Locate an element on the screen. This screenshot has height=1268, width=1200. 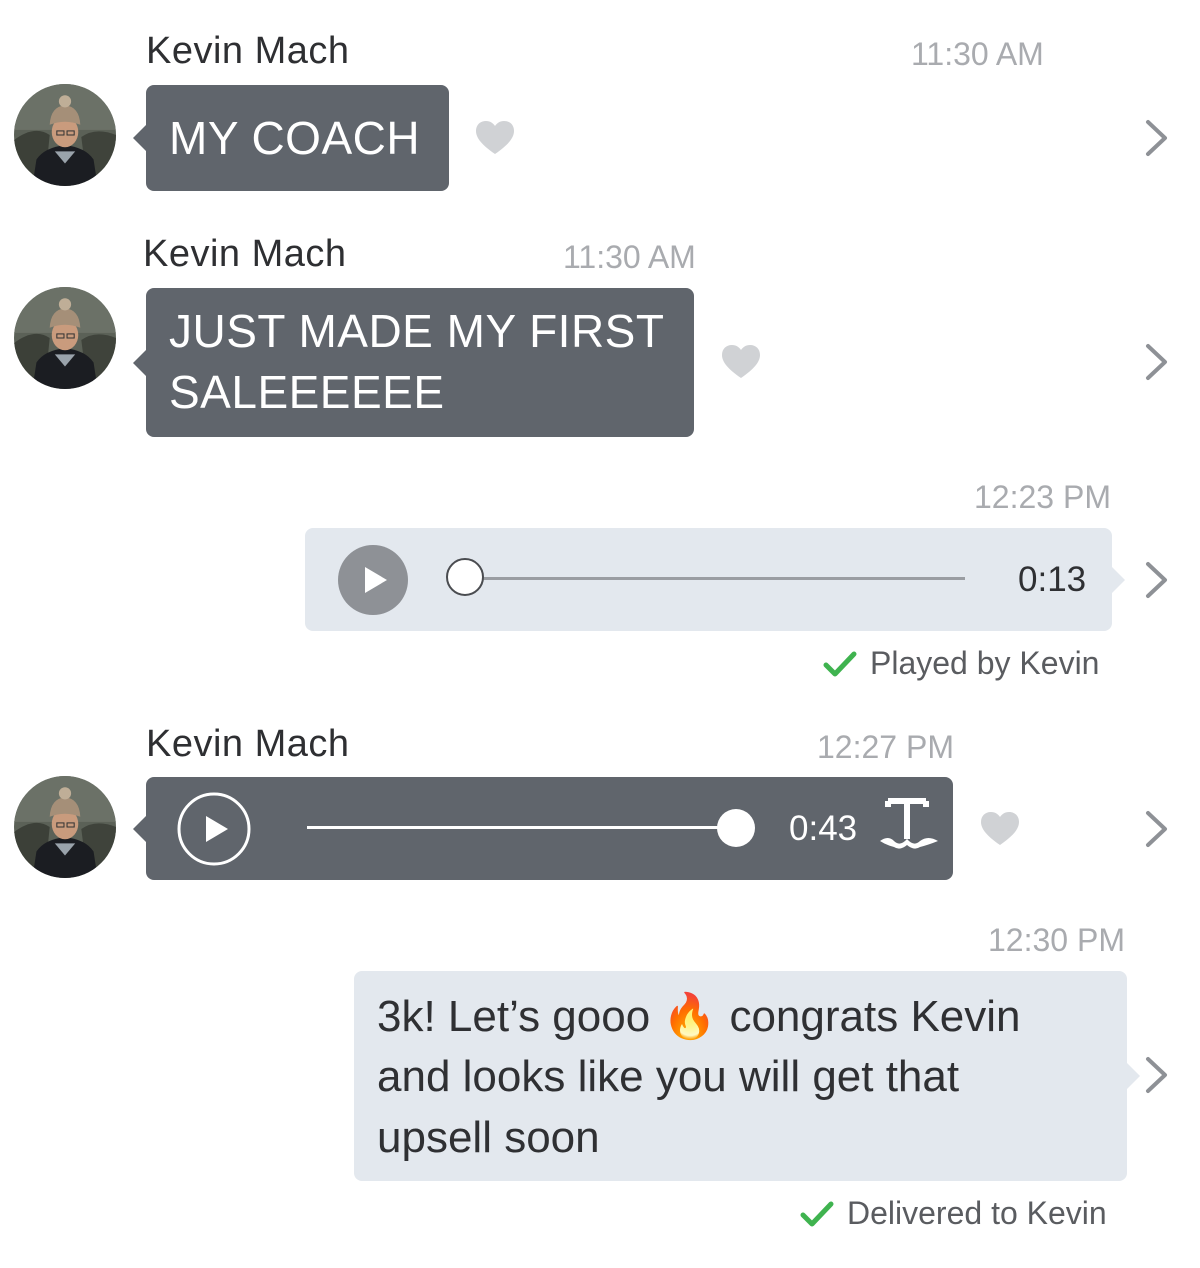
play-icon is located at coordinates (217, 829).